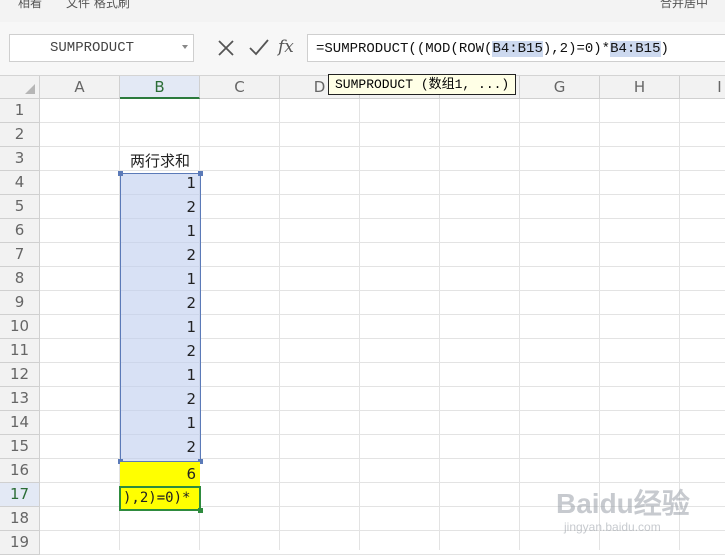 This screenshot has width=725, height=555. I want to click on row-header-3: 3, so click(20, 159).